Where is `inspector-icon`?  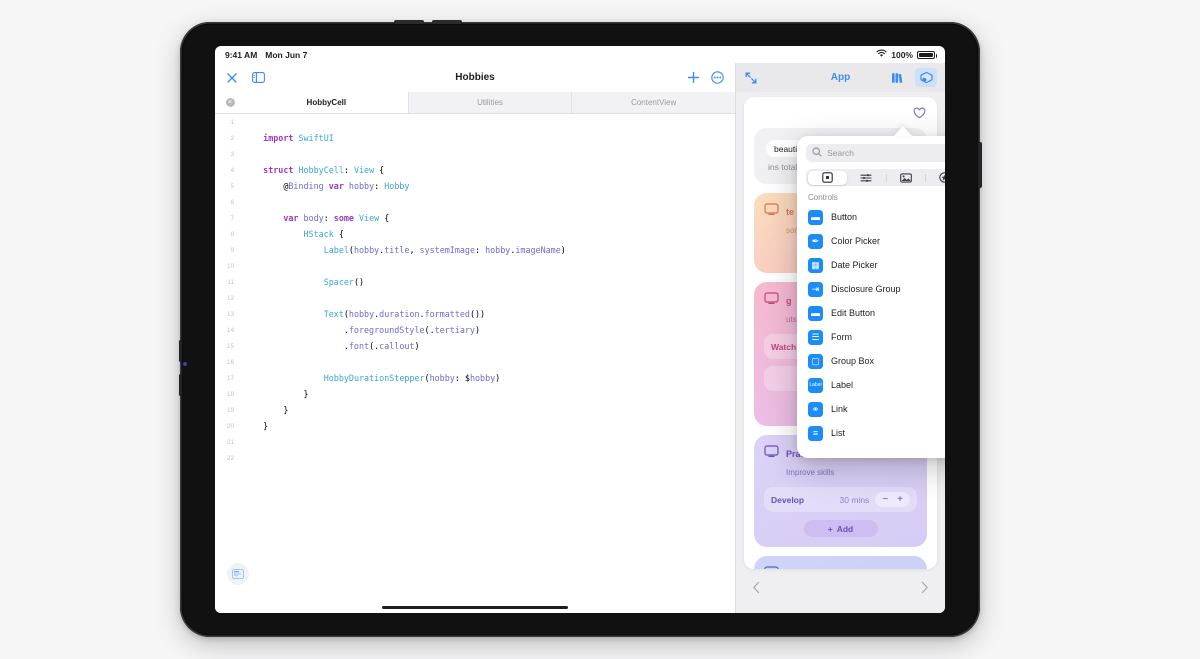
inspector-icon is located at coordinates (926, 77).